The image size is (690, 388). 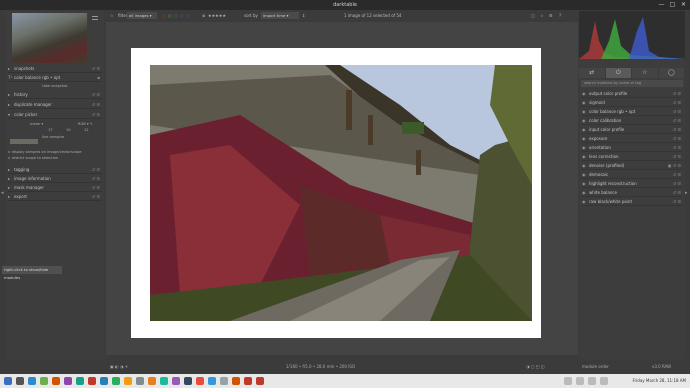 I want to click on workspace-icon, so click(x=20, y=381).